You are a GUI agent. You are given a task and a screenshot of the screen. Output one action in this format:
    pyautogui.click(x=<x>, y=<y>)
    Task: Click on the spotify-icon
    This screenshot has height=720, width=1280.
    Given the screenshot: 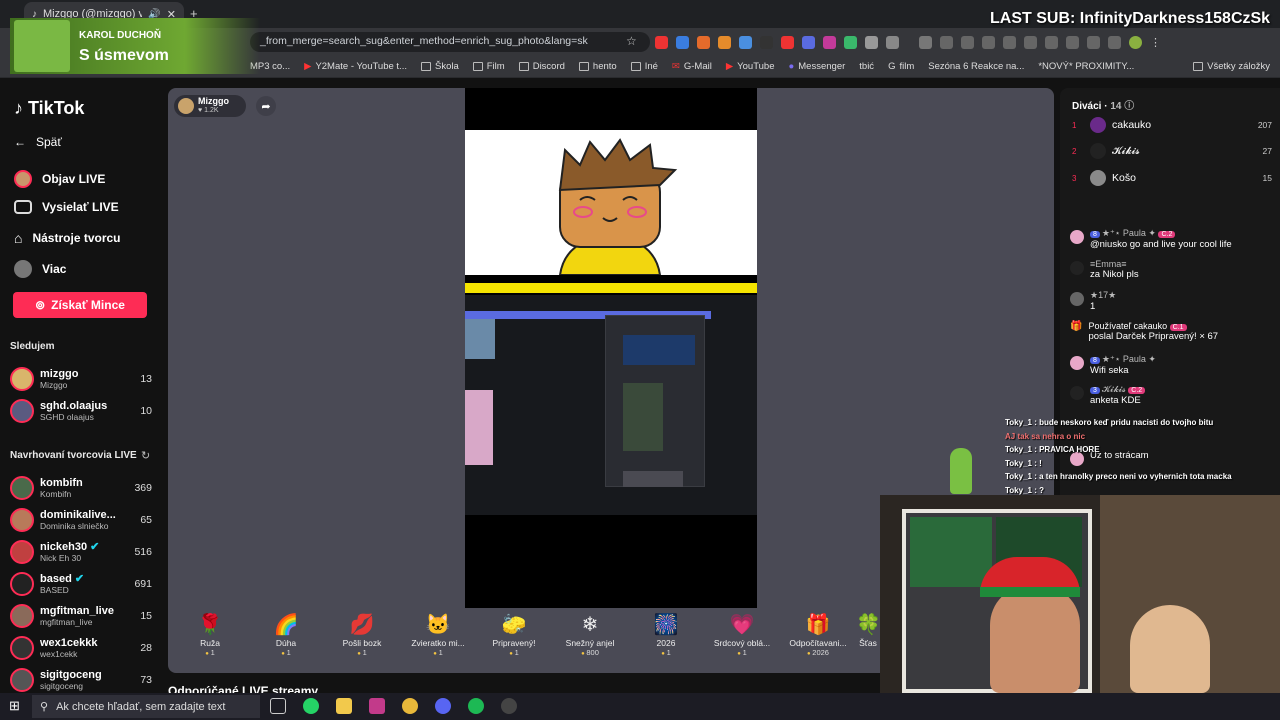 What is the action you would take?
    pyautogui.click(x=476, y=706)
    